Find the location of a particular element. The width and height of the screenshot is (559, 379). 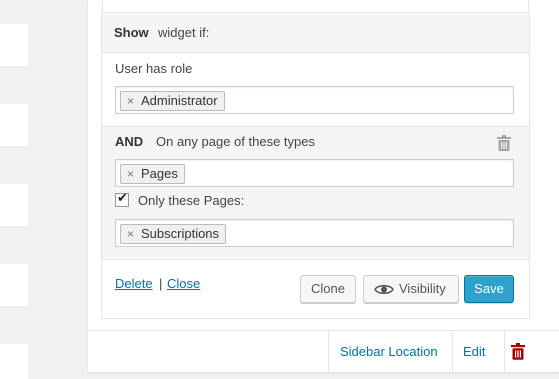

widget-if-label: widget if: is located at coordinates (184, 32).